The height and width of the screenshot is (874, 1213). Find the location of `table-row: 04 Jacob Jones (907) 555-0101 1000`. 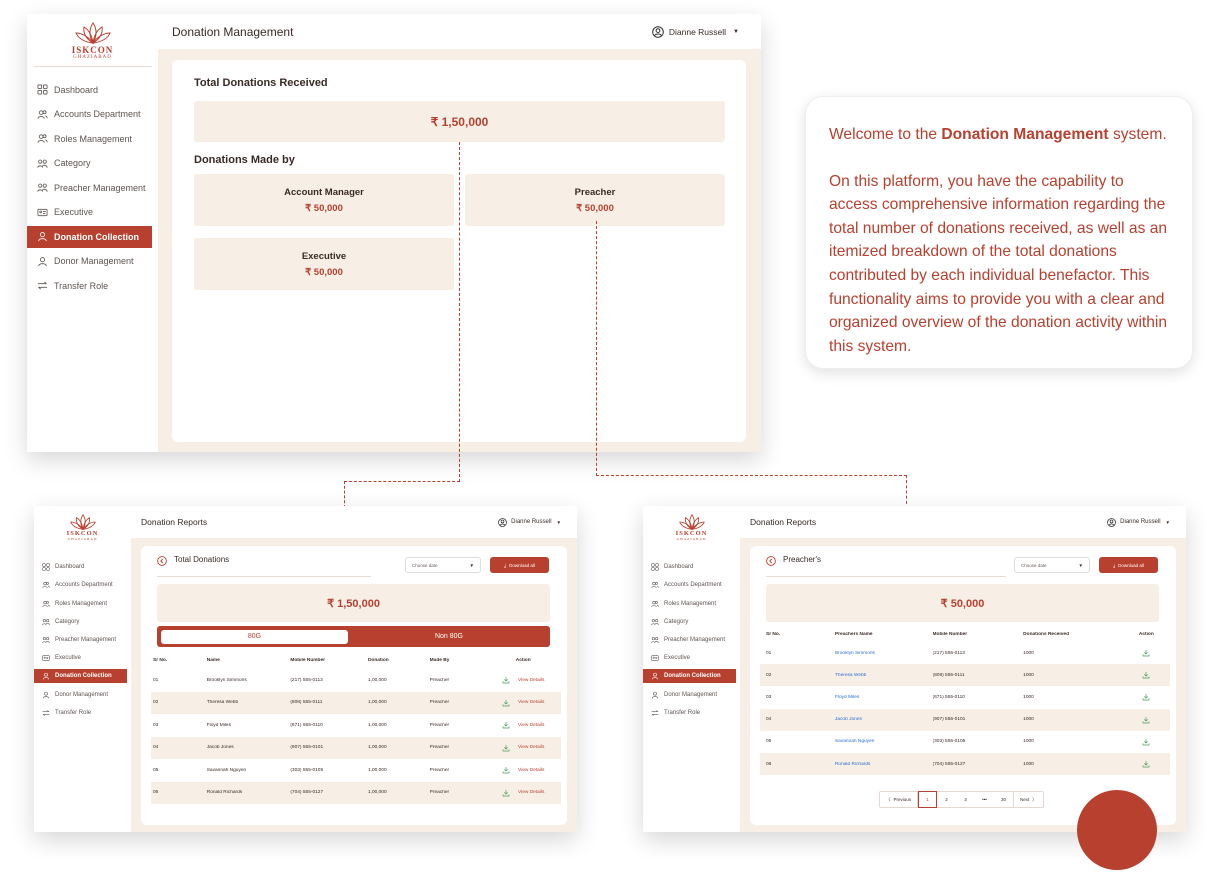

table-row: 04 Jacob Jones (907) 555-0101 1000 is located at coordinates (965, 719).